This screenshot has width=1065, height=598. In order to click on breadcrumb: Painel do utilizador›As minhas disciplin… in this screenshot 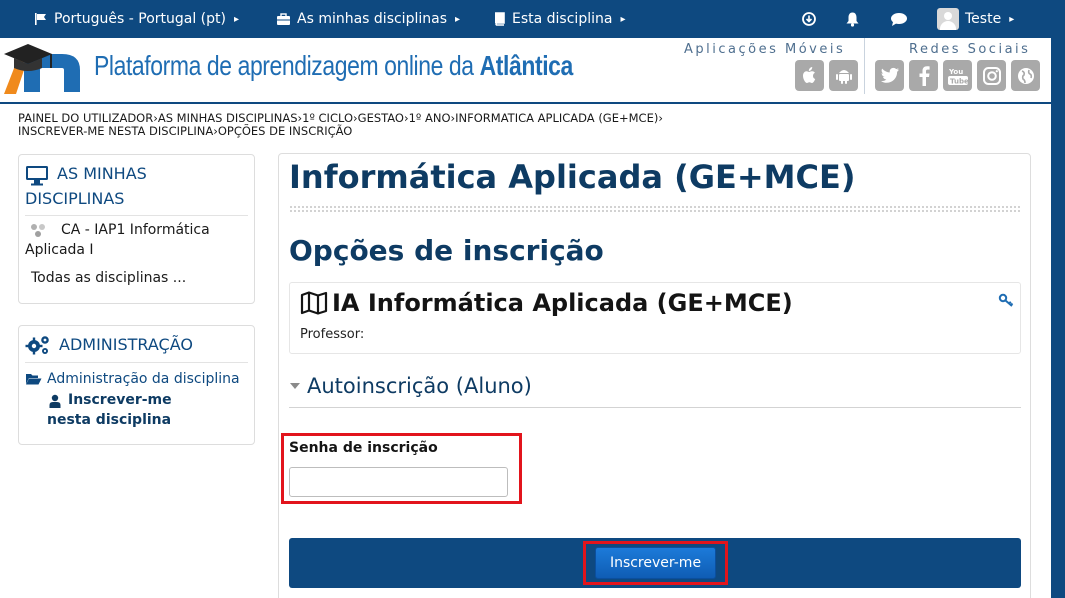, I will do `click(388, 124)`.